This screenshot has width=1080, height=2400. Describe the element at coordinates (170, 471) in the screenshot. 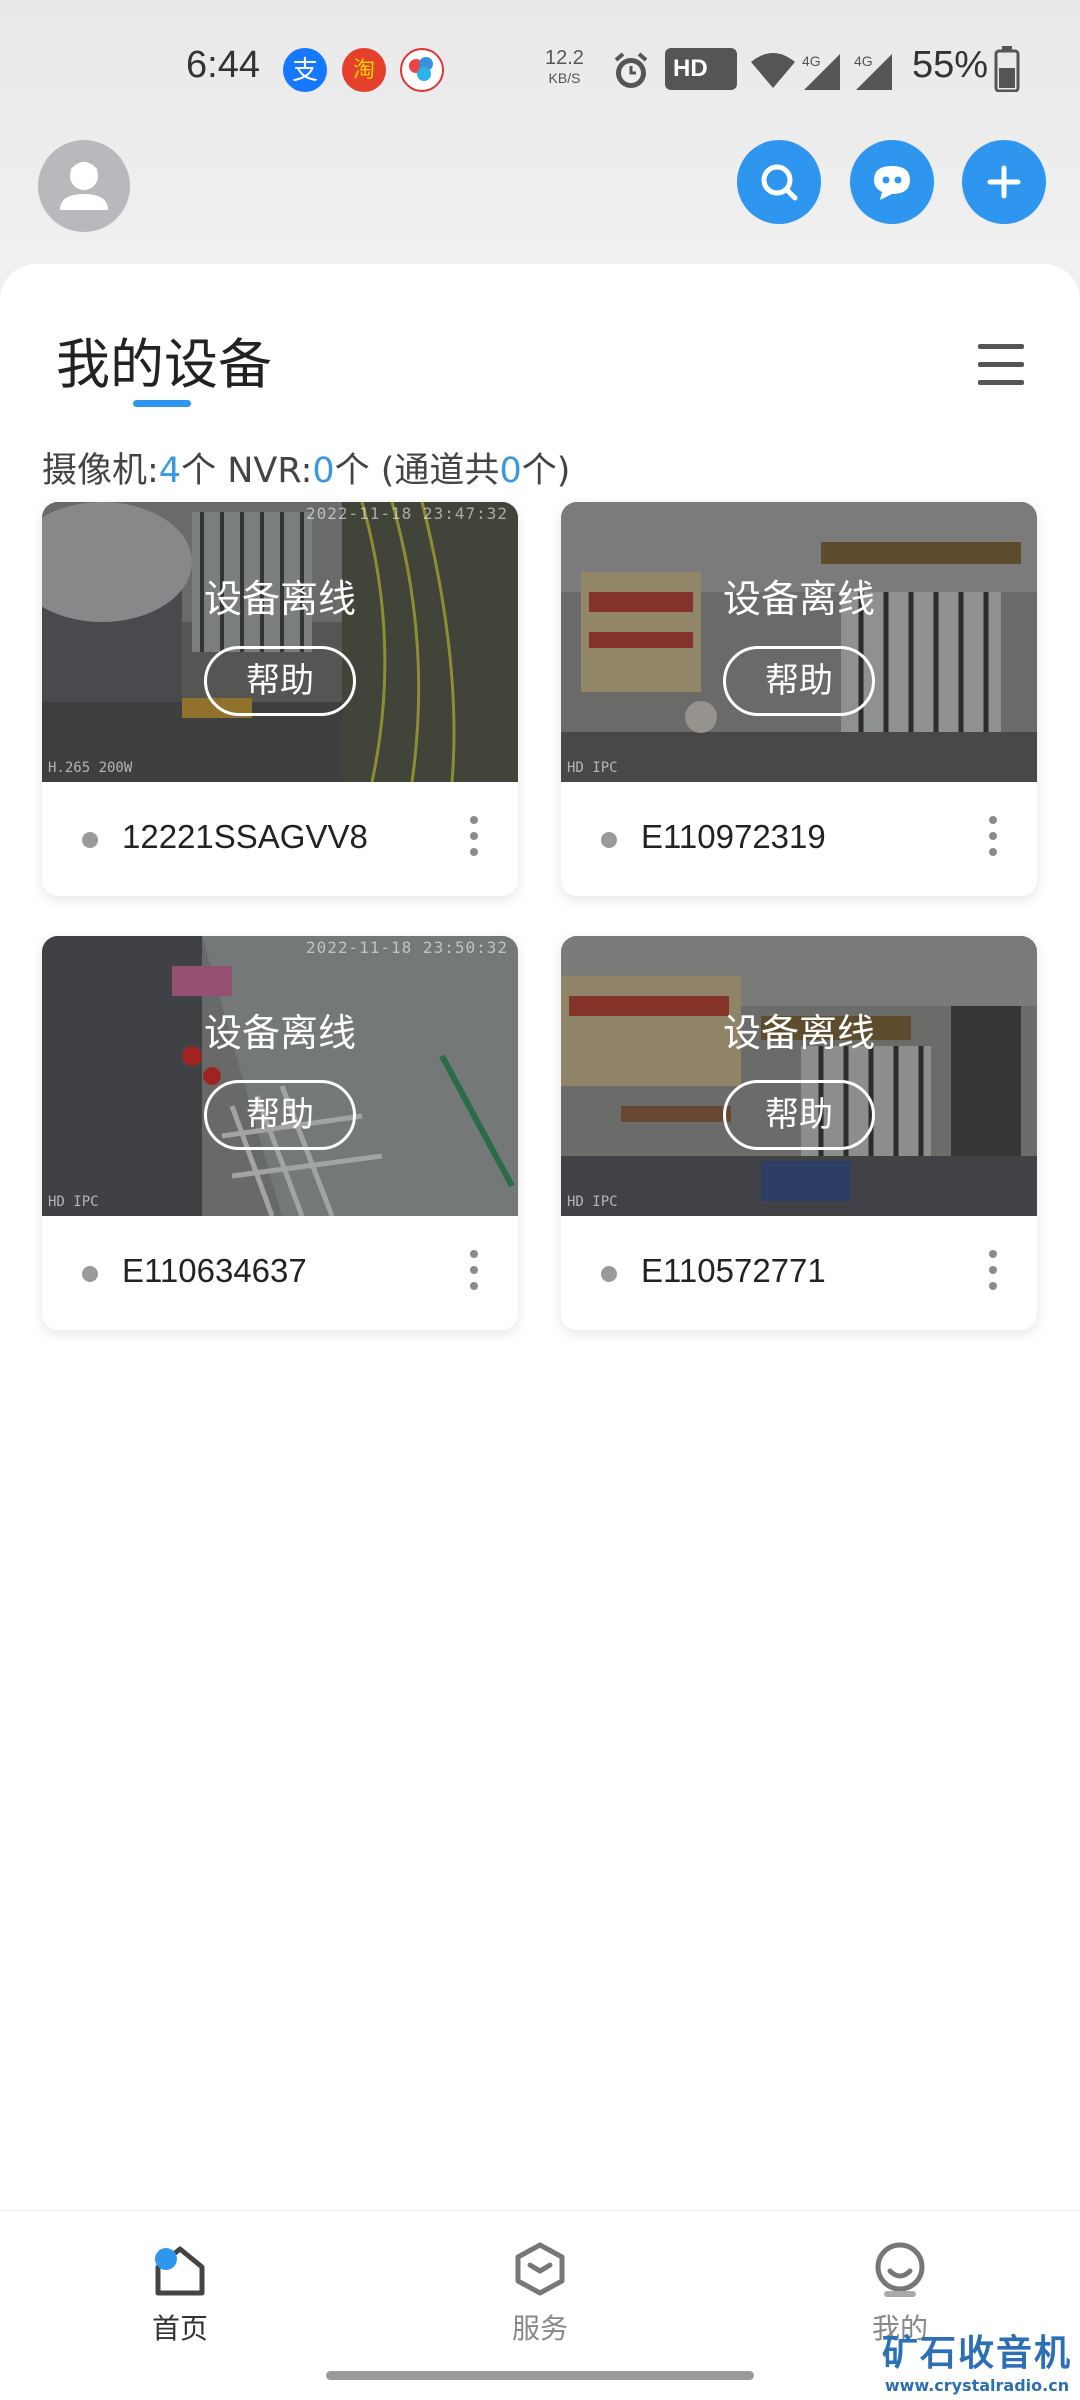

I see `camera-count: 4` at that location.